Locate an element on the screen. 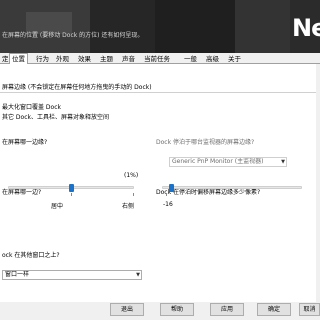 This screenshot has width=320, height=320. app-logo: Ne is located at coordinates (306, 28).